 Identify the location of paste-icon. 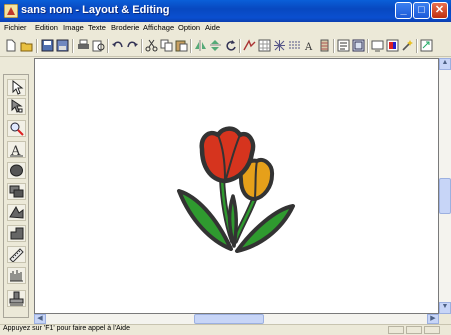
(181, 45).